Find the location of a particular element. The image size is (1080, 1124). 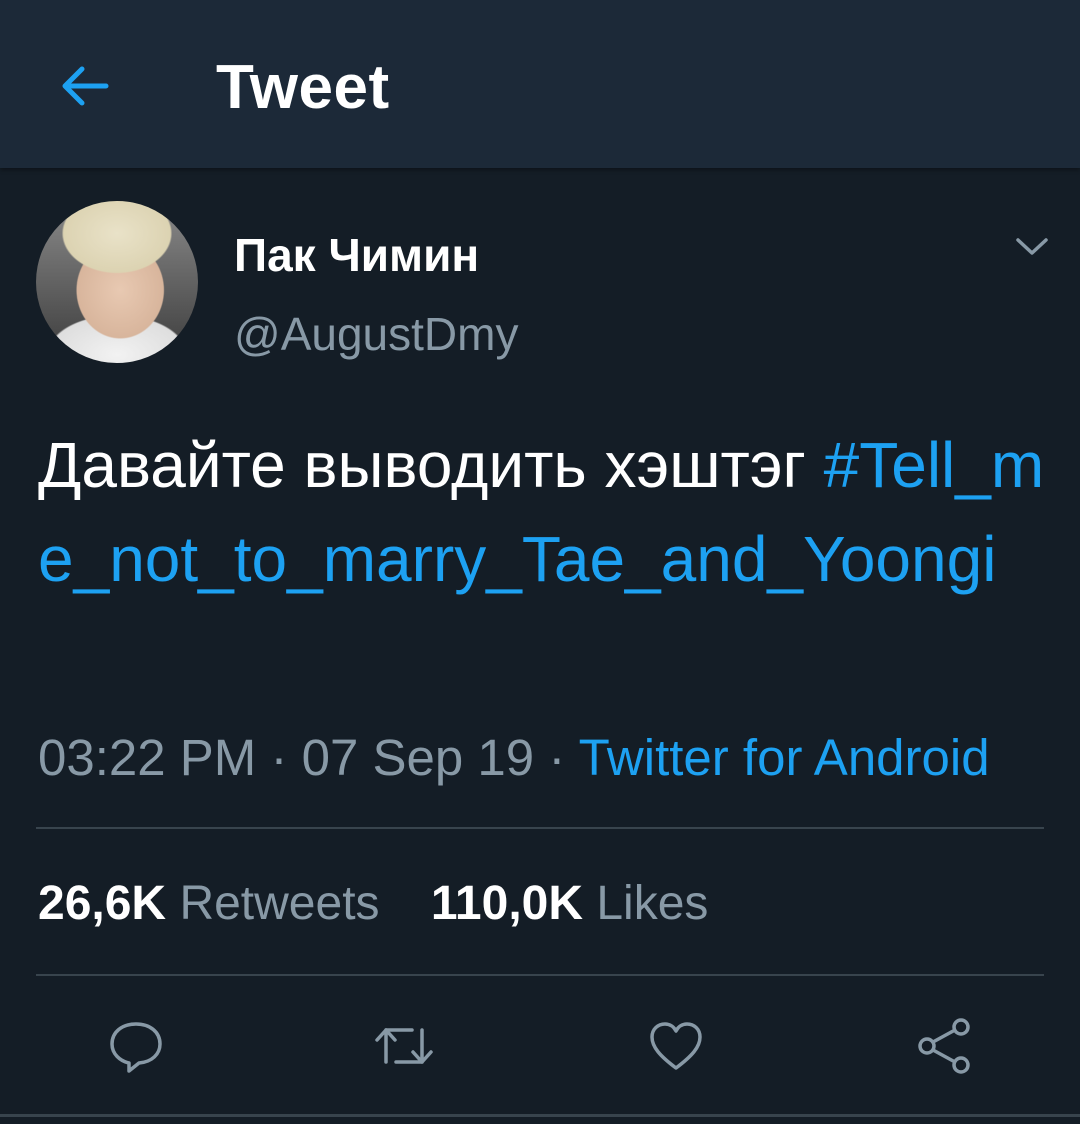

retweets-stat: 26,6K Retweets is located at coordinates (209, 903).